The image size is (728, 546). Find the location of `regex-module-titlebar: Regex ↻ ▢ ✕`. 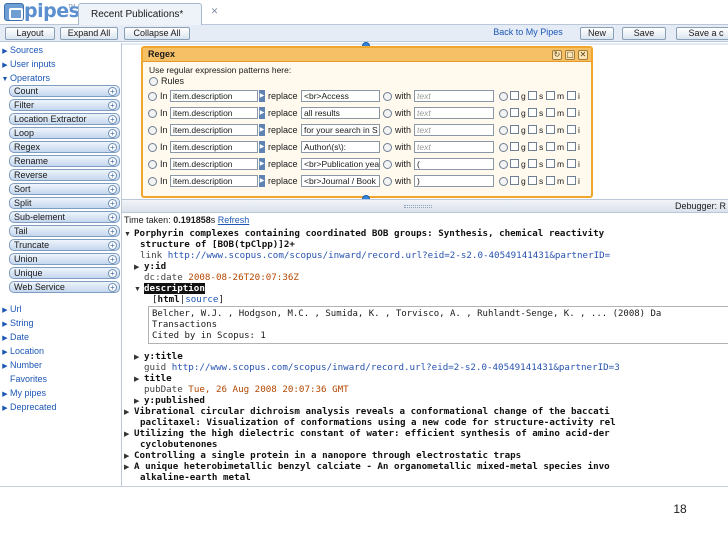

regex-module-titlebar: Regex ↻ ▢ ✕ is located at coordinates (367, 55).